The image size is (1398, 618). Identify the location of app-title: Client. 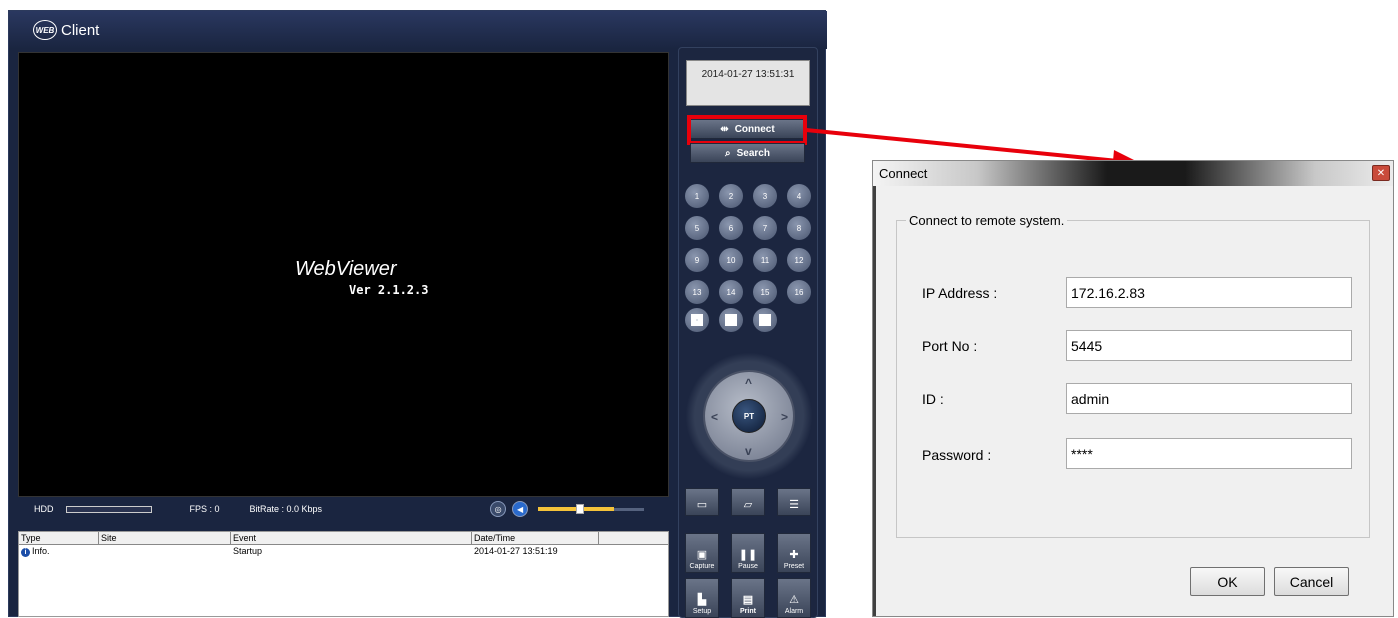
(80, 30).